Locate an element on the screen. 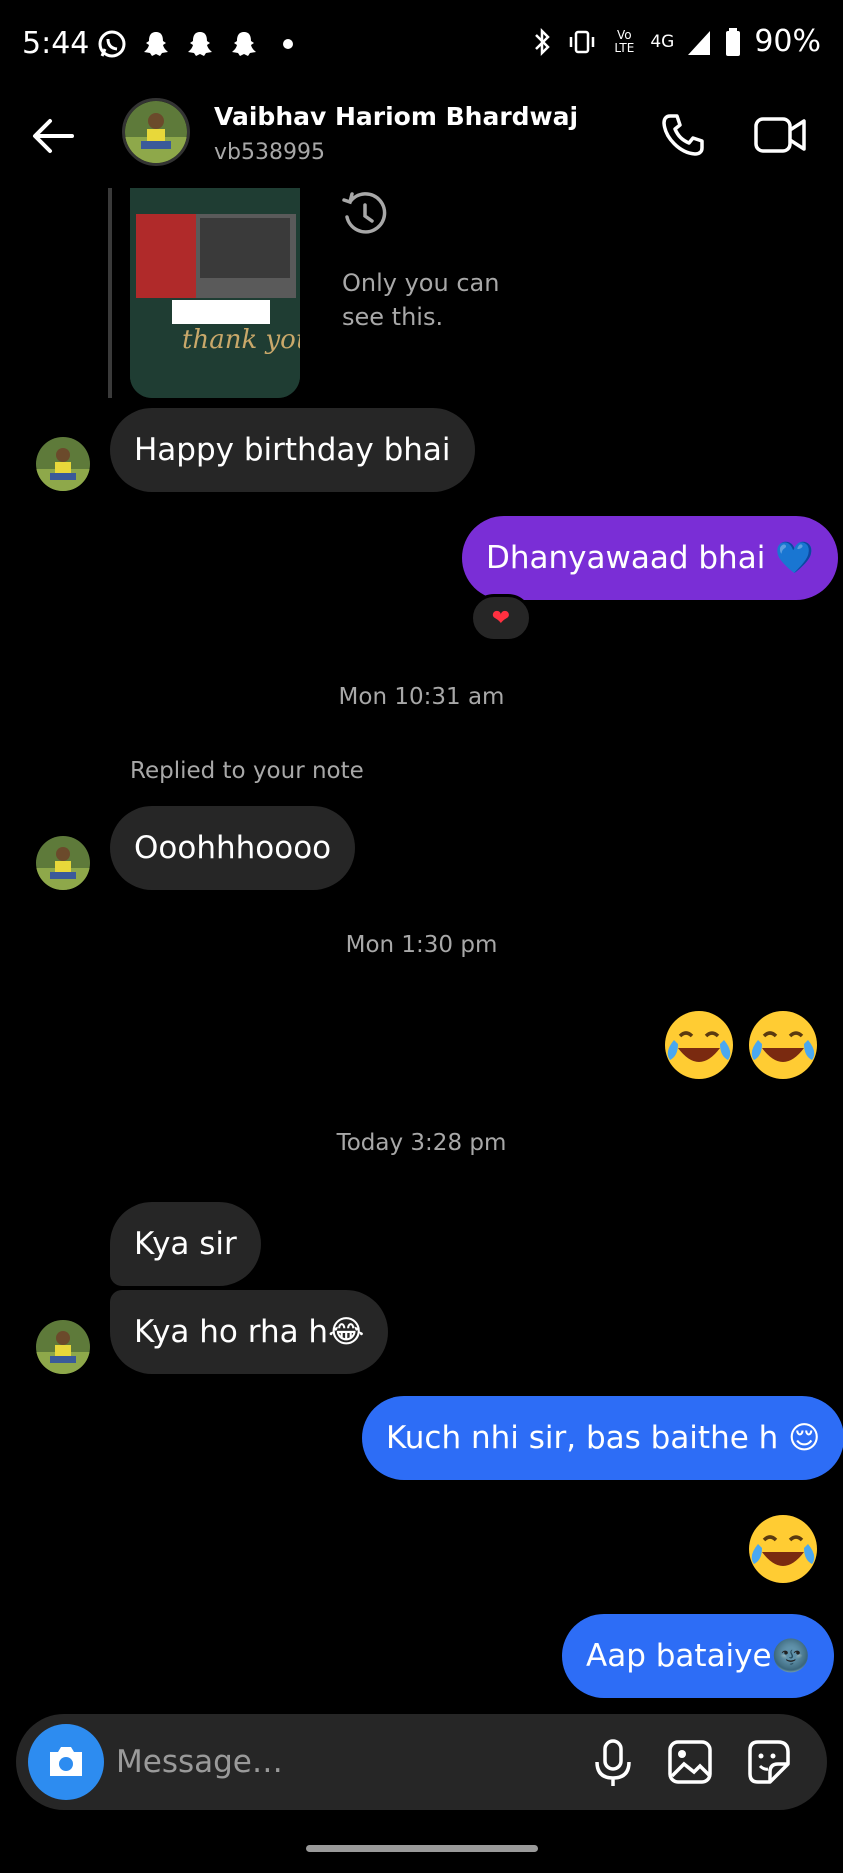 The image size is (843, 1873). phone-icon is located at coordinates (683, 135).